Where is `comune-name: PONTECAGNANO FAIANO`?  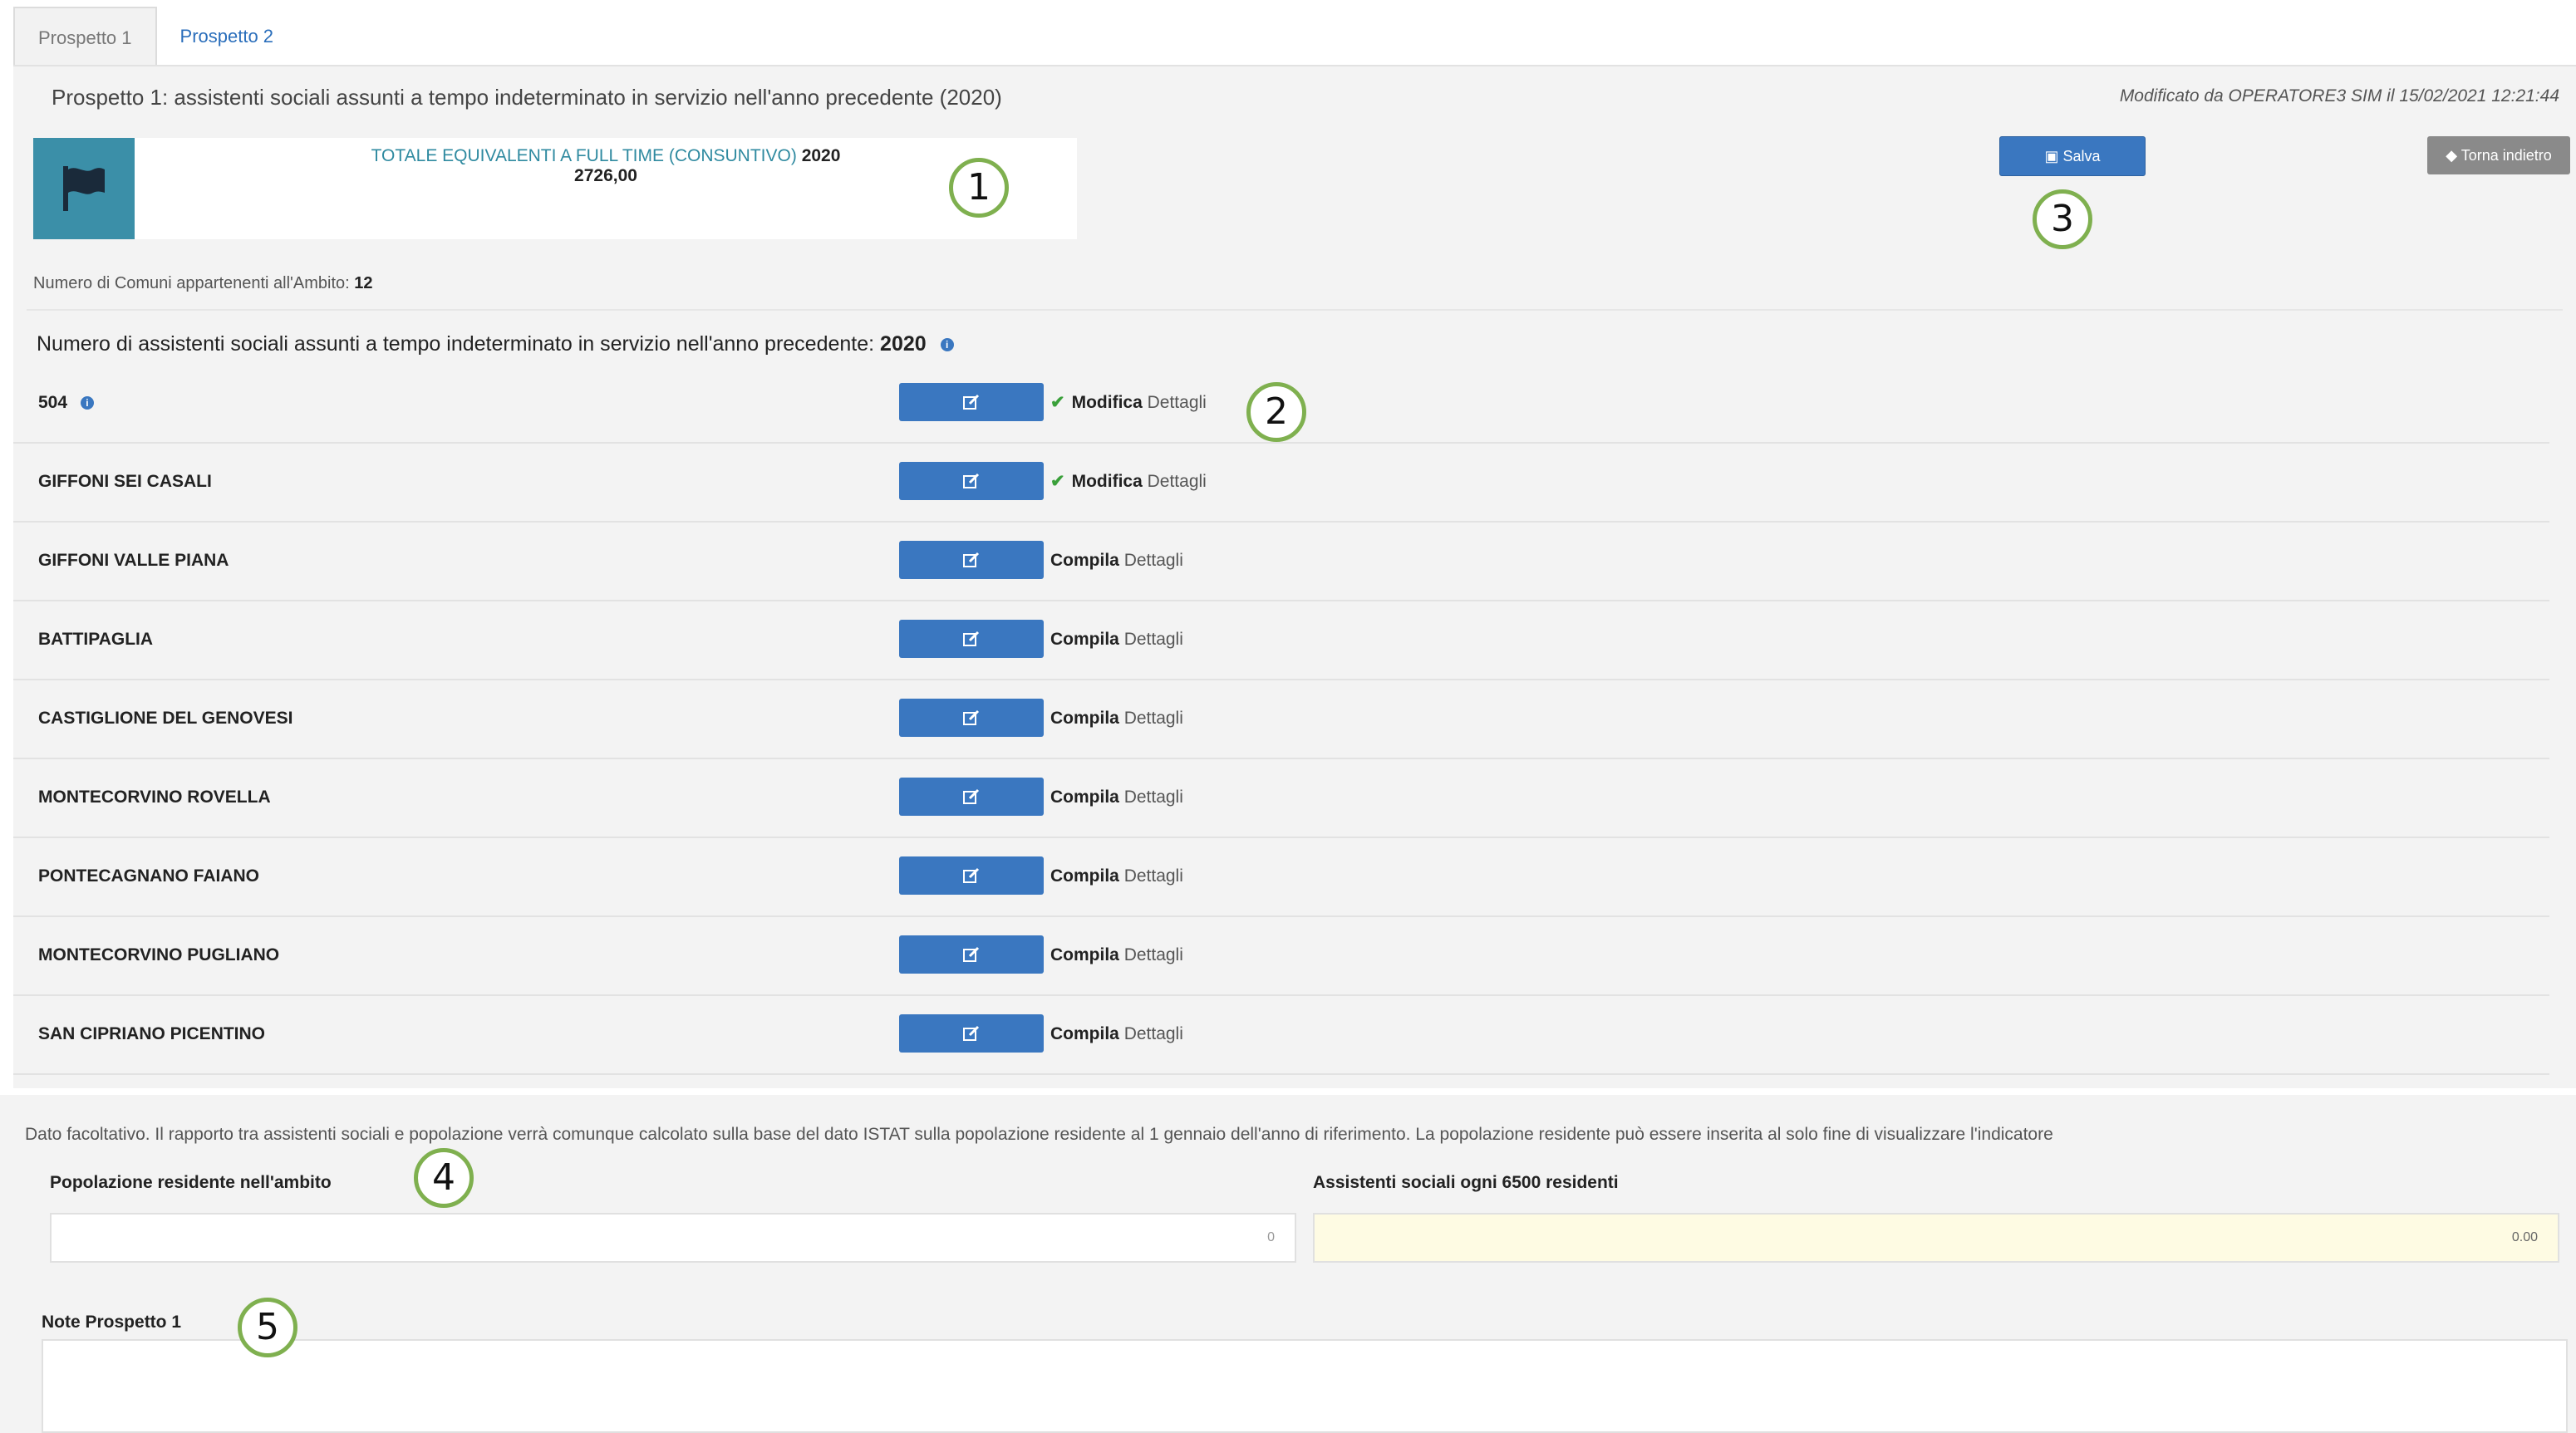 comune-name: PONTECAGNANO FAIANO is located at coordinates (149, 876).